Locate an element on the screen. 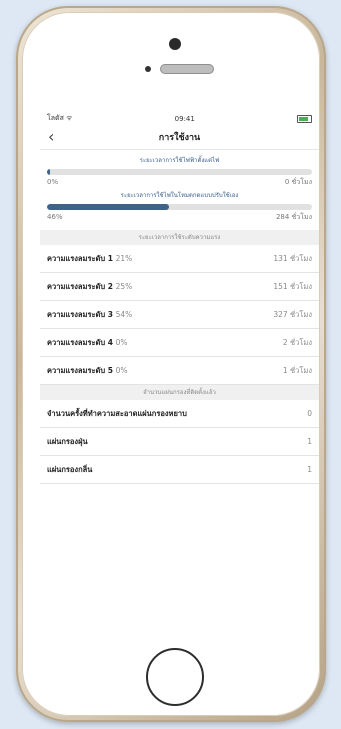  level-value: 1 ชั่วโมง is located at coordinates (297, 370).